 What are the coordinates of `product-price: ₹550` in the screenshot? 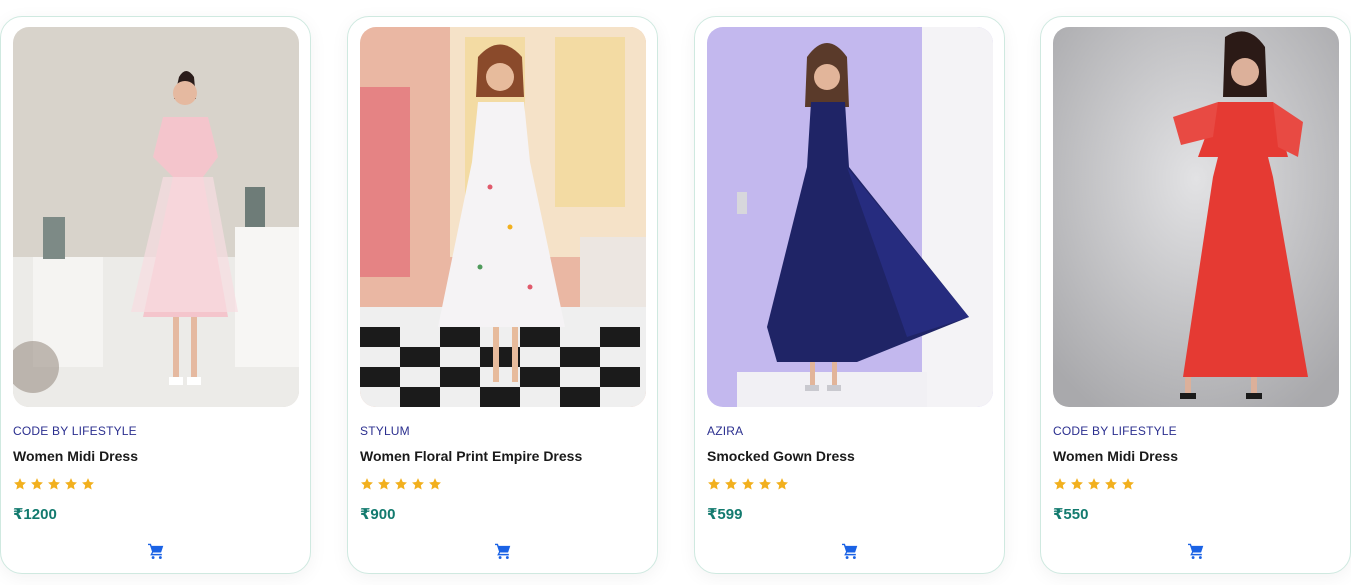 It's located at (1071, 514).